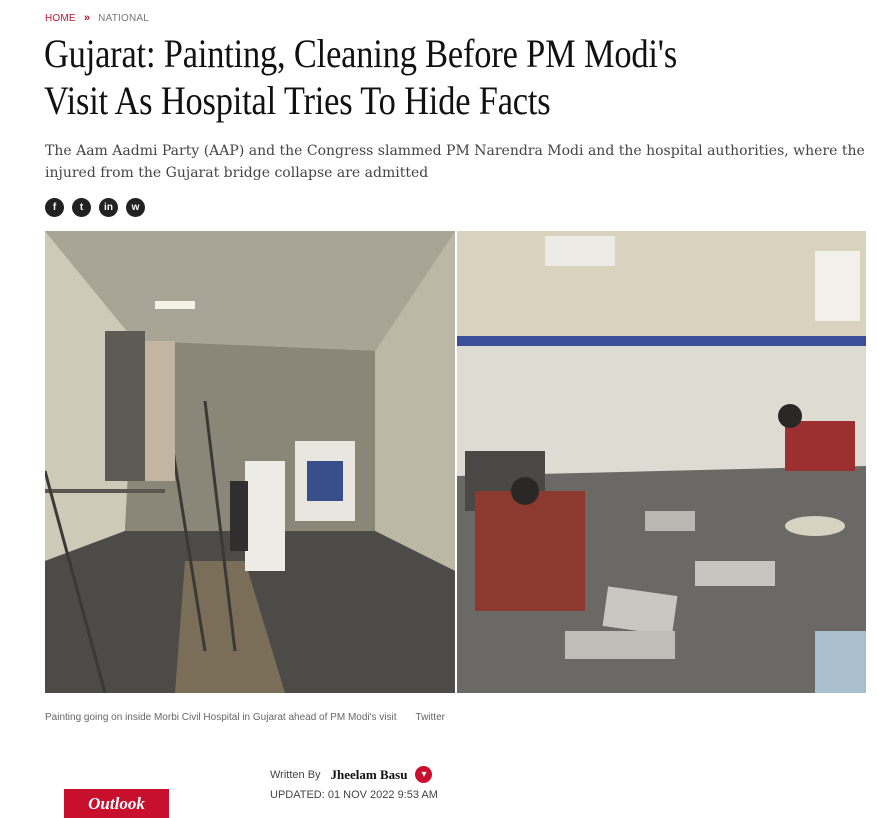 This screenshot has width=877, height=818. Describe the element at coordinates (108, 207) in the screenshot. I see `linkedin-icon: in` at that location.